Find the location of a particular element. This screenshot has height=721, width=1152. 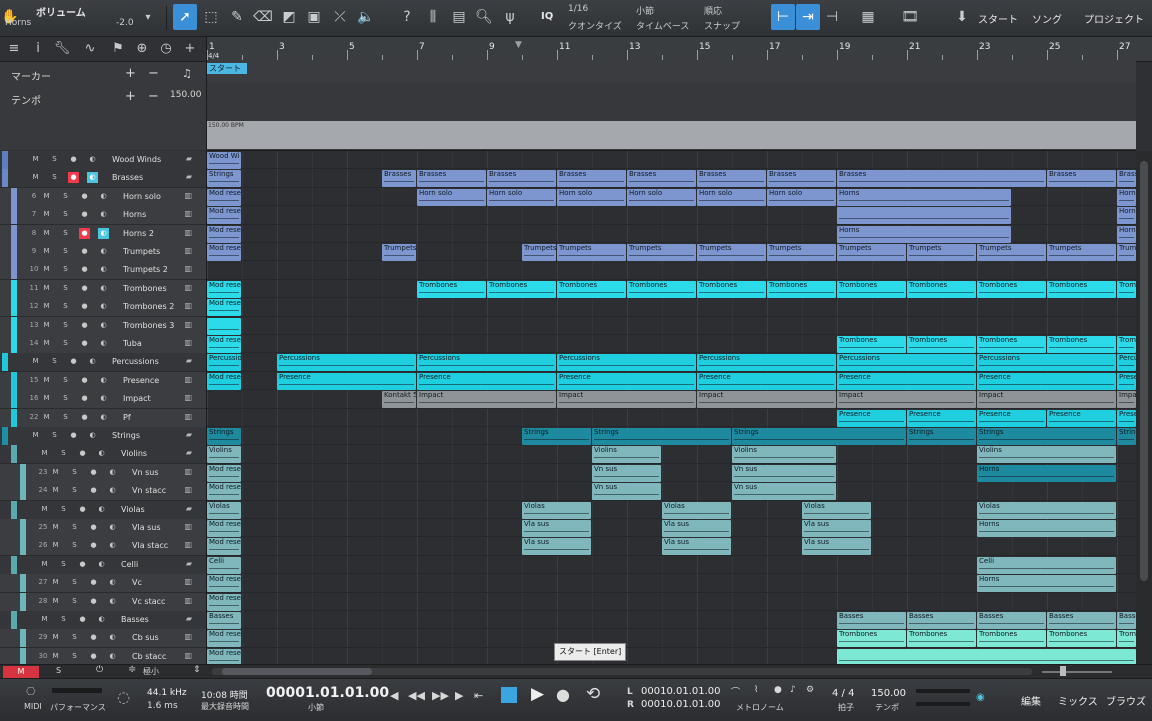

track-name: Basses is located at coordinates (135, 619).